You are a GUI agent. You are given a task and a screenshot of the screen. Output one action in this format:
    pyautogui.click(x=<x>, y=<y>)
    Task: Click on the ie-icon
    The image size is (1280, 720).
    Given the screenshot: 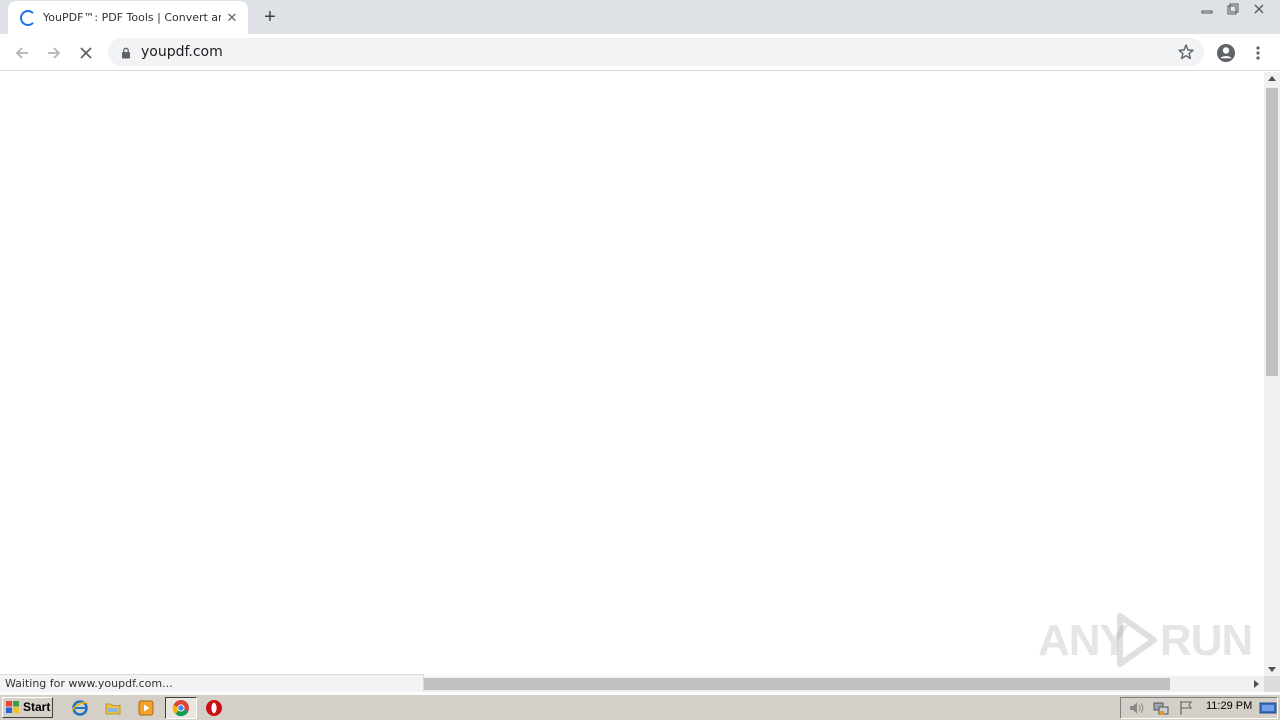 What is the action you would take?
    pyautogui.click(x=80, y=708)
    